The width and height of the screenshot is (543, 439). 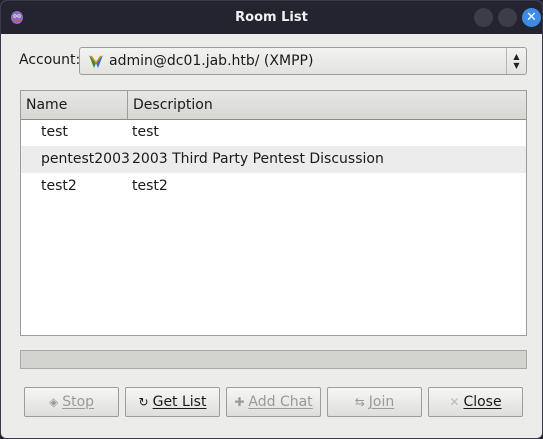 I want to click on window-close-button: ✕, so click(x=531, y=17).